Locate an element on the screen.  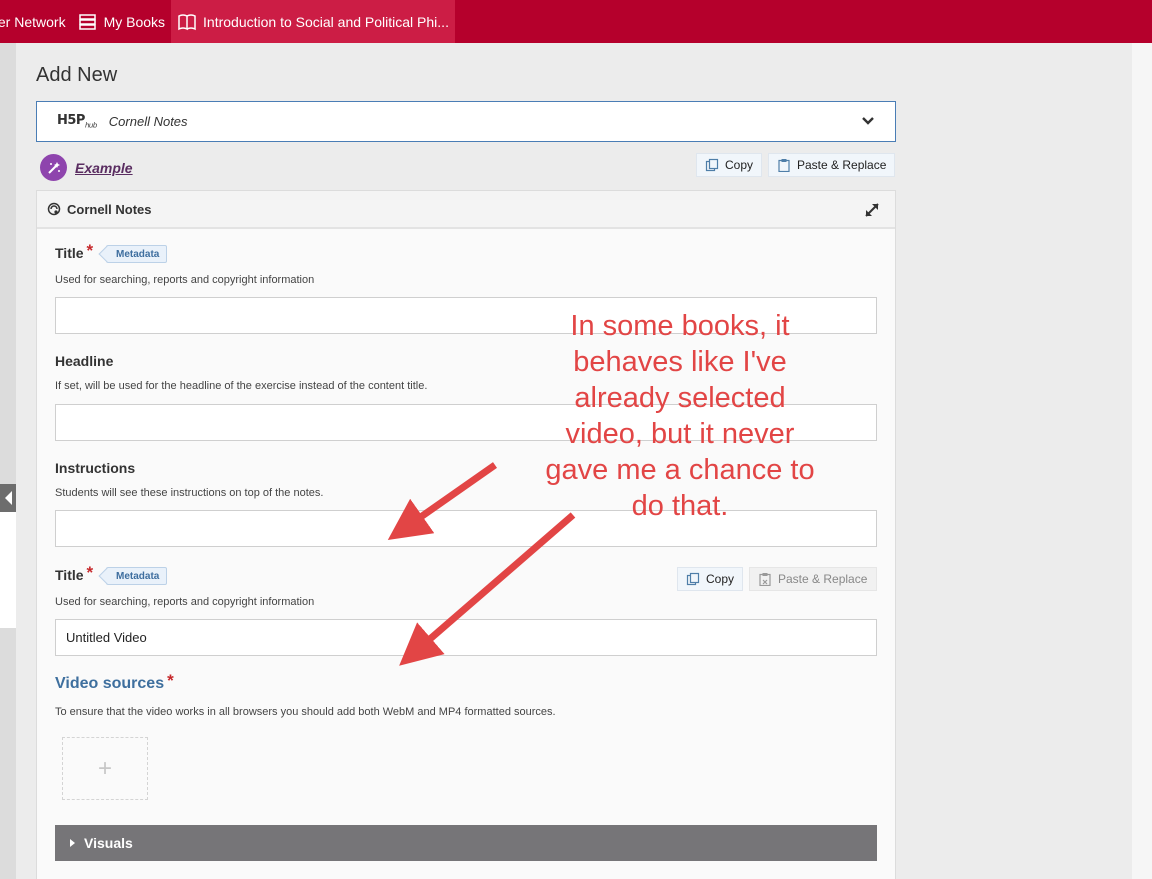
annotation-arrows is located at coordinates (481, 564).